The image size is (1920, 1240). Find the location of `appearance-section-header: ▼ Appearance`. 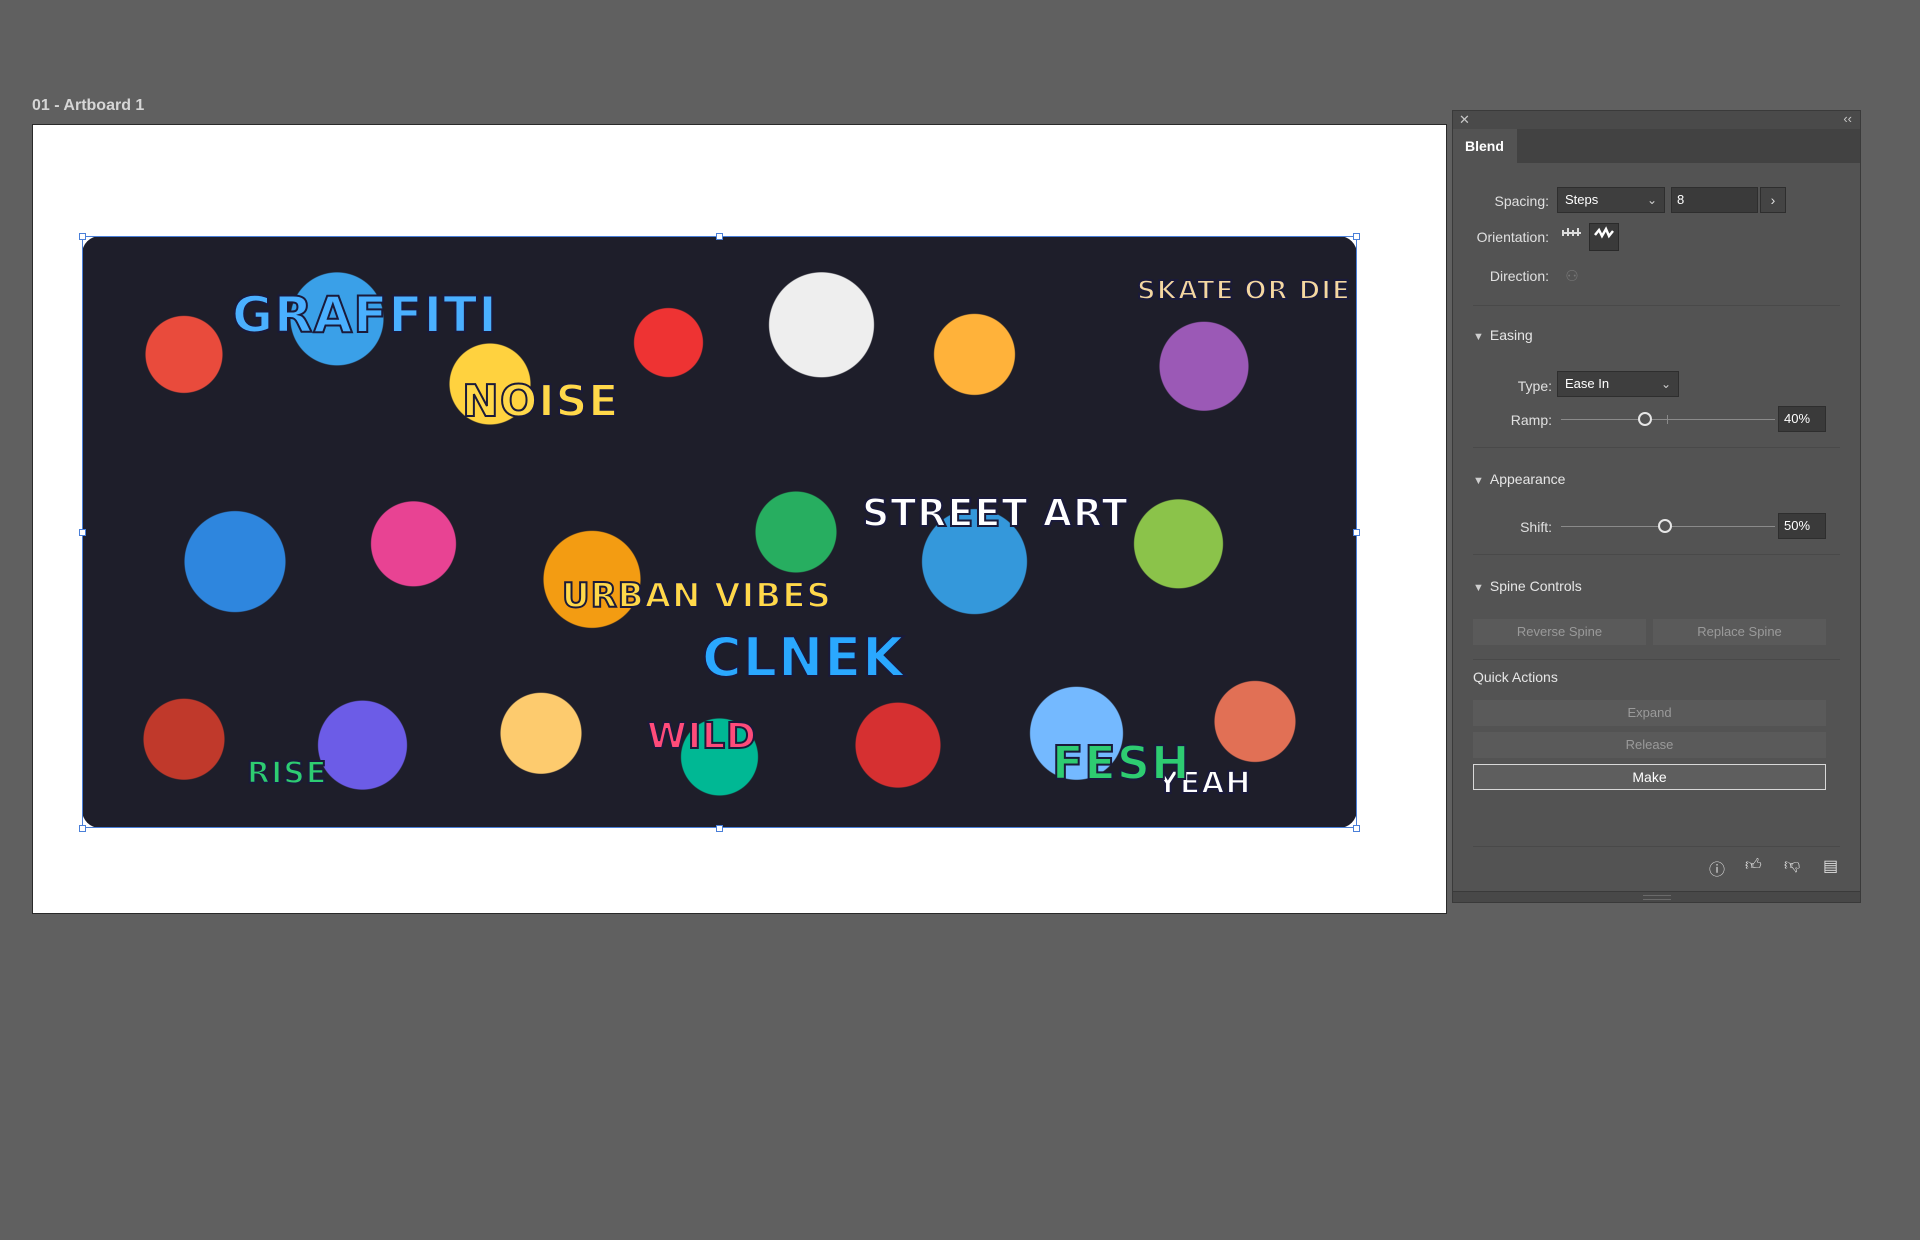

appearance-section-header: ▼ Appearance is located at coordinates (1519, 479).